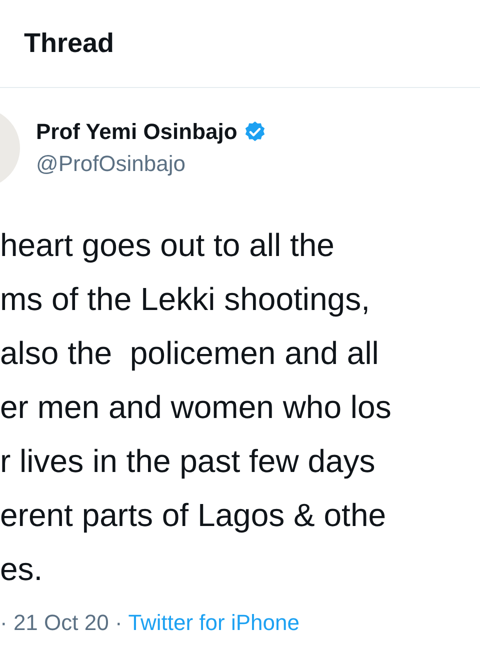 Image resolution: width=480 pixels, height=650 pixels. Describe the element at coordinates (69, 43) in the screenshot. I see `header-title: Thread` at that location.